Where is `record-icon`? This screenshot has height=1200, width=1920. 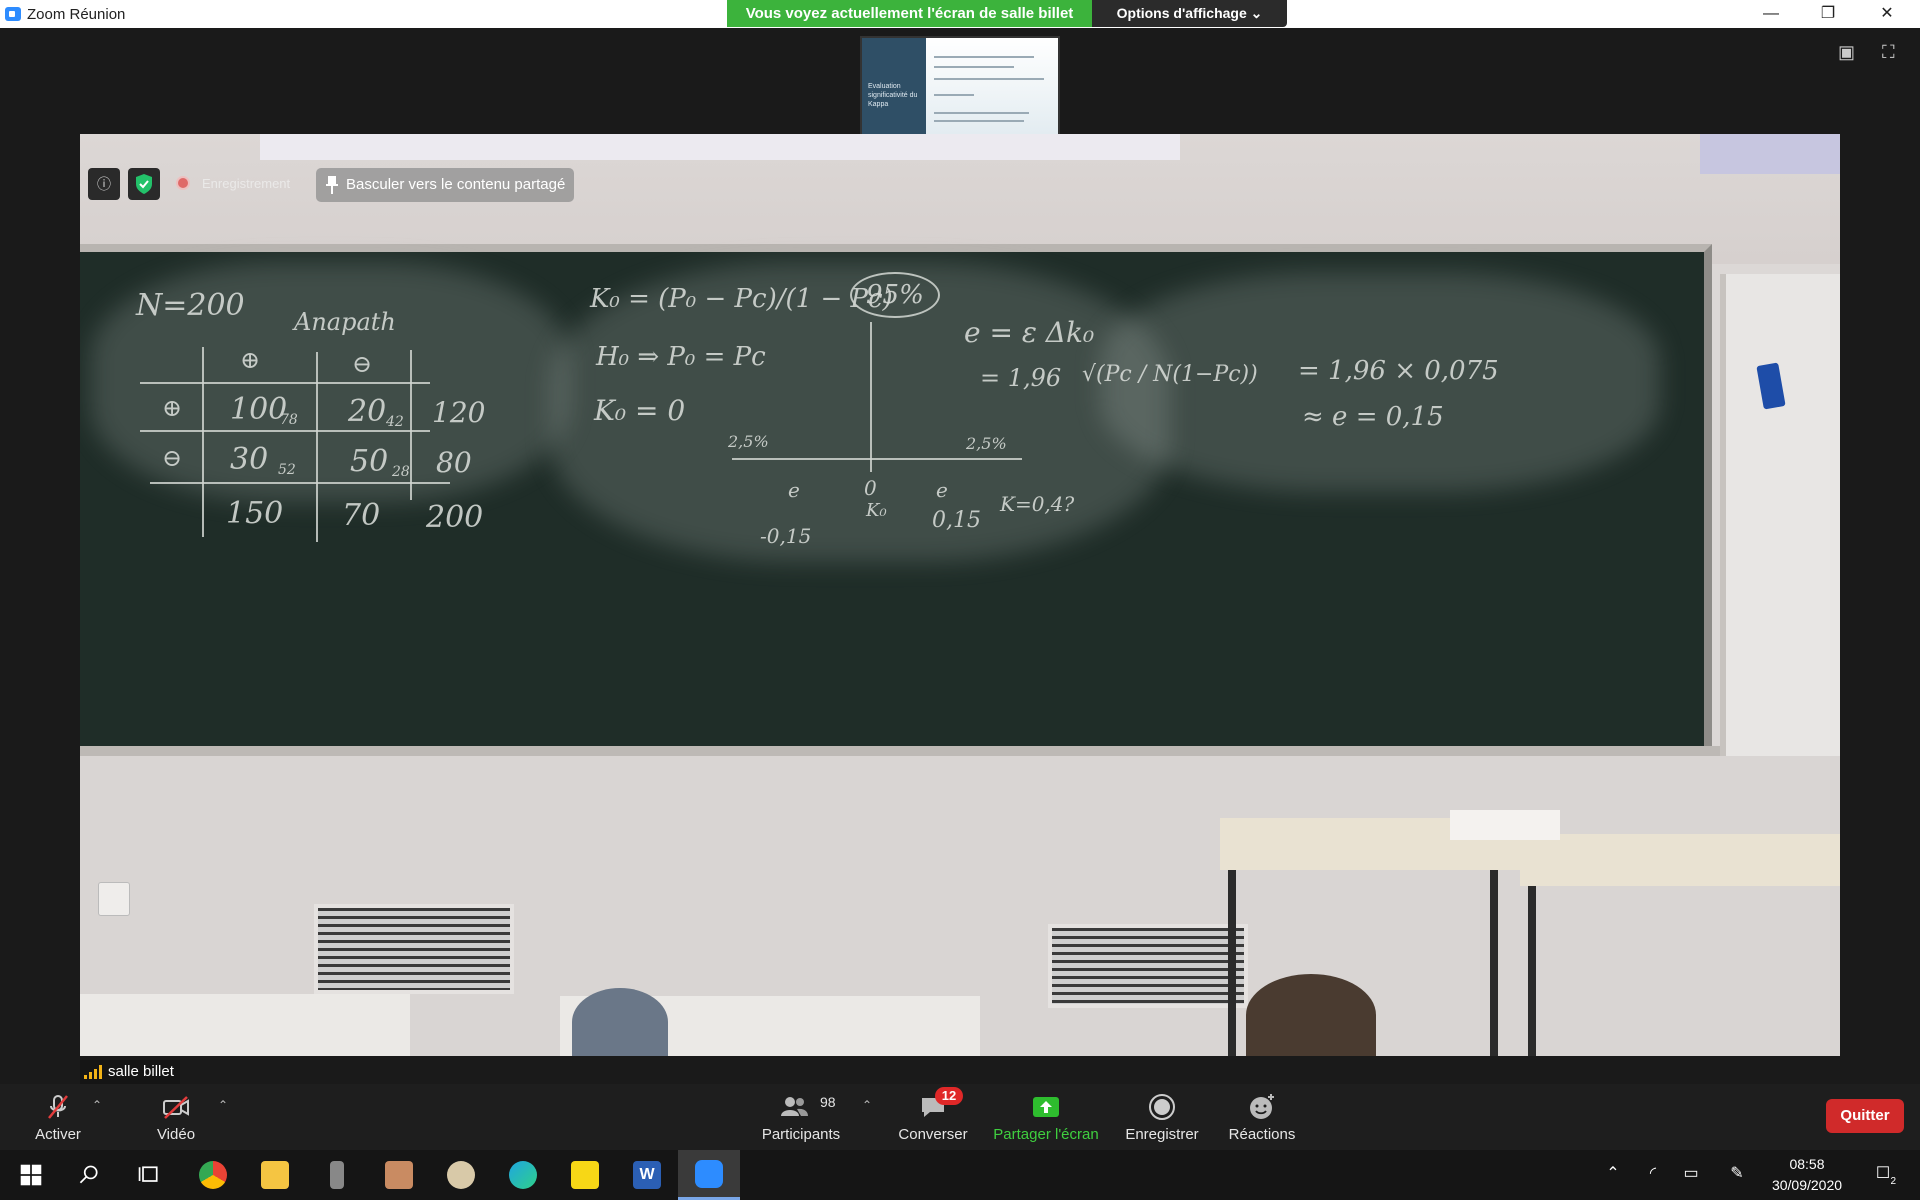
record-icon is located at coordinates (1162, 1107).